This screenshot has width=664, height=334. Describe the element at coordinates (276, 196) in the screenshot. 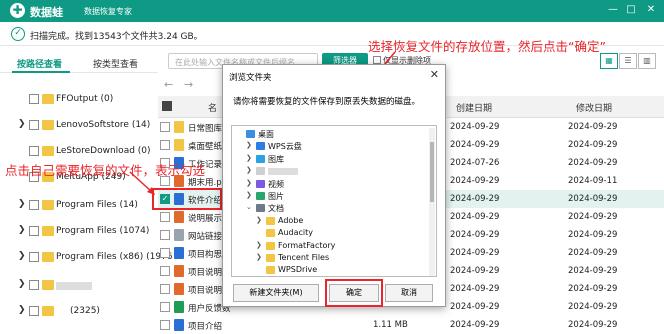

I see `dialog-tree-label: 图片` at that location.